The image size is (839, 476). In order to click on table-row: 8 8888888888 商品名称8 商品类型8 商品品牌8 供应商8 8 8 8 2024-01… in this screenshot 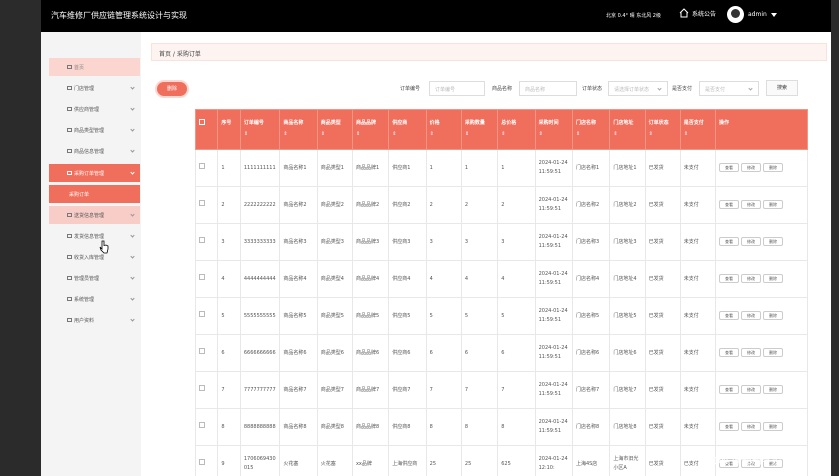, I will do `click(501, 427)`.